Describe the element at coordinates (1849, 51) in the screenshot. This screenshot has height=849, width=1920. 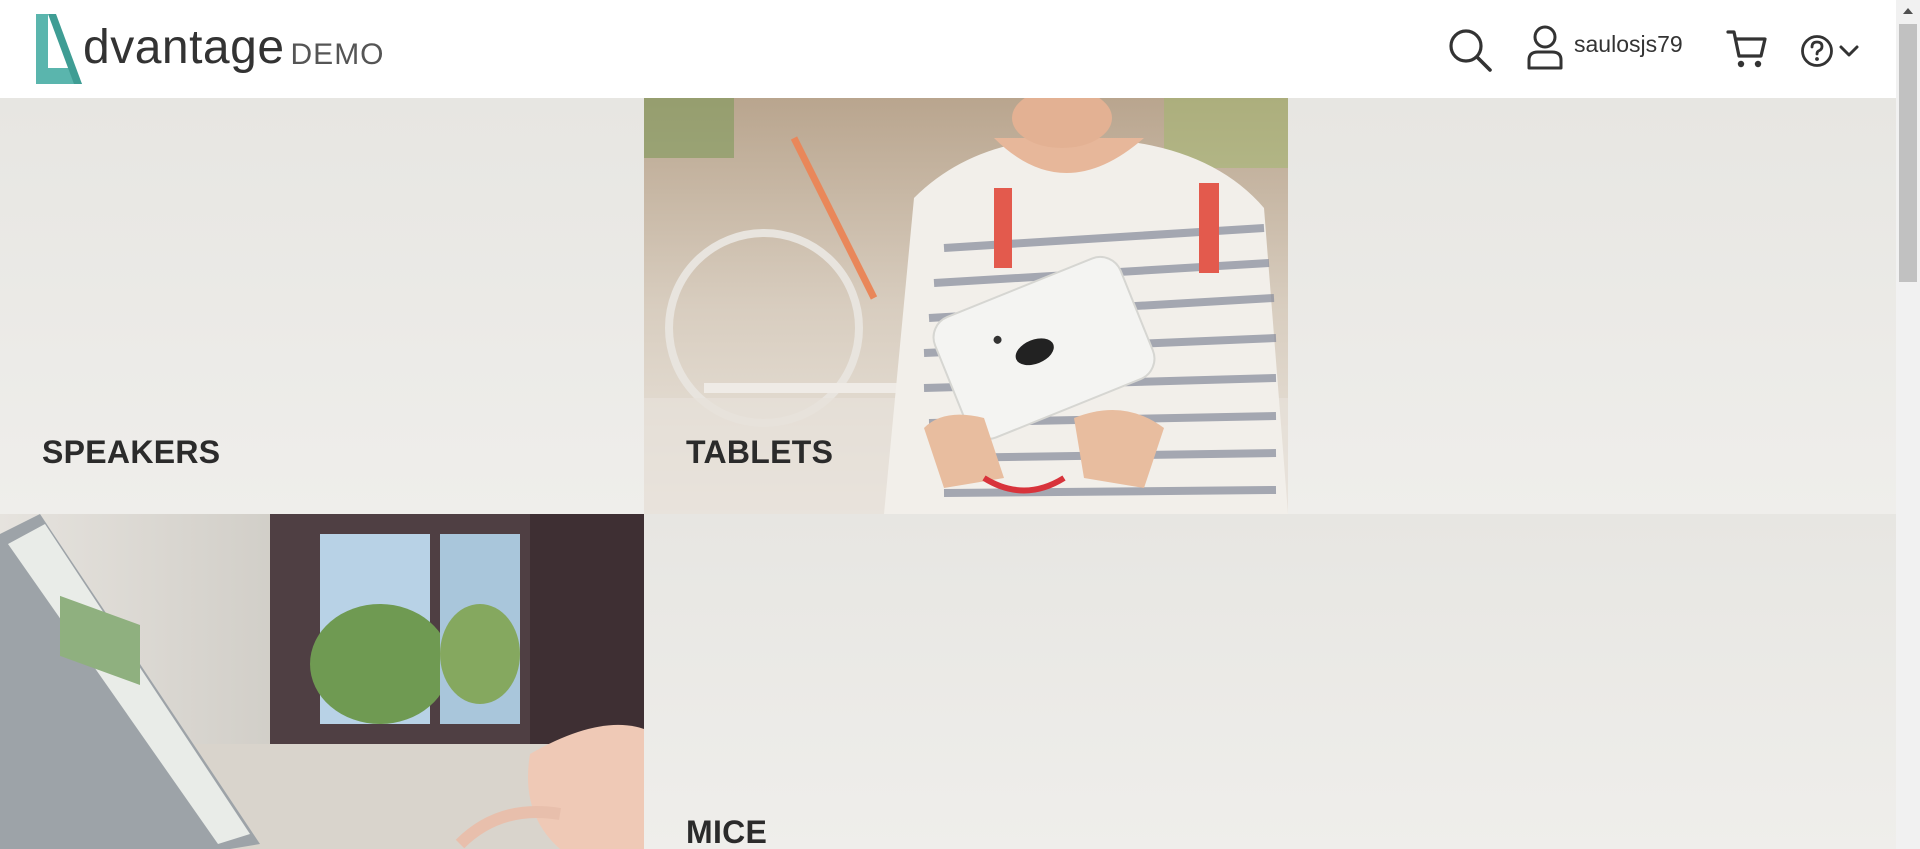
I see `chevron-down-icon` at that location.